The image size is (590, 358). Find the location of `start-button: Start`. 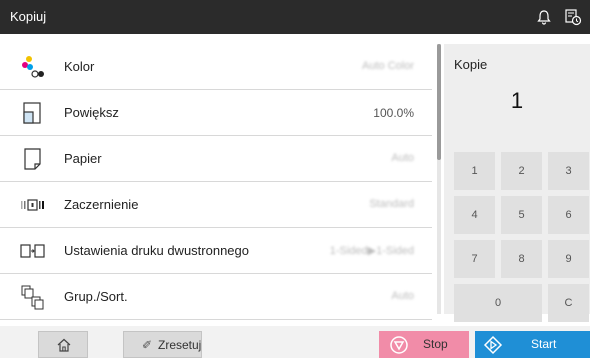

start-button: Start is located at coordinates (532, 344).